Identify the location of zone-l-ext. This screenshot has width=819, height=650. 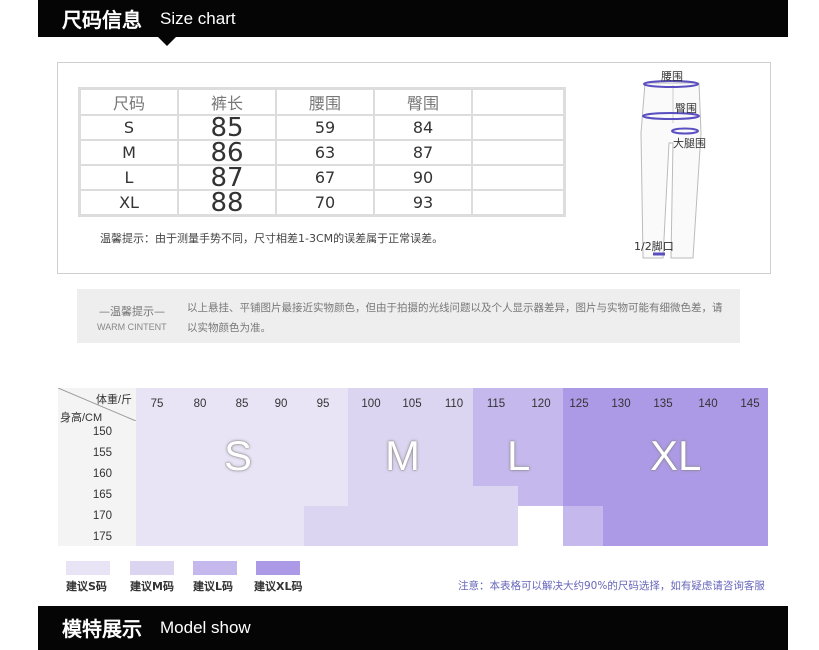
(540, 496).